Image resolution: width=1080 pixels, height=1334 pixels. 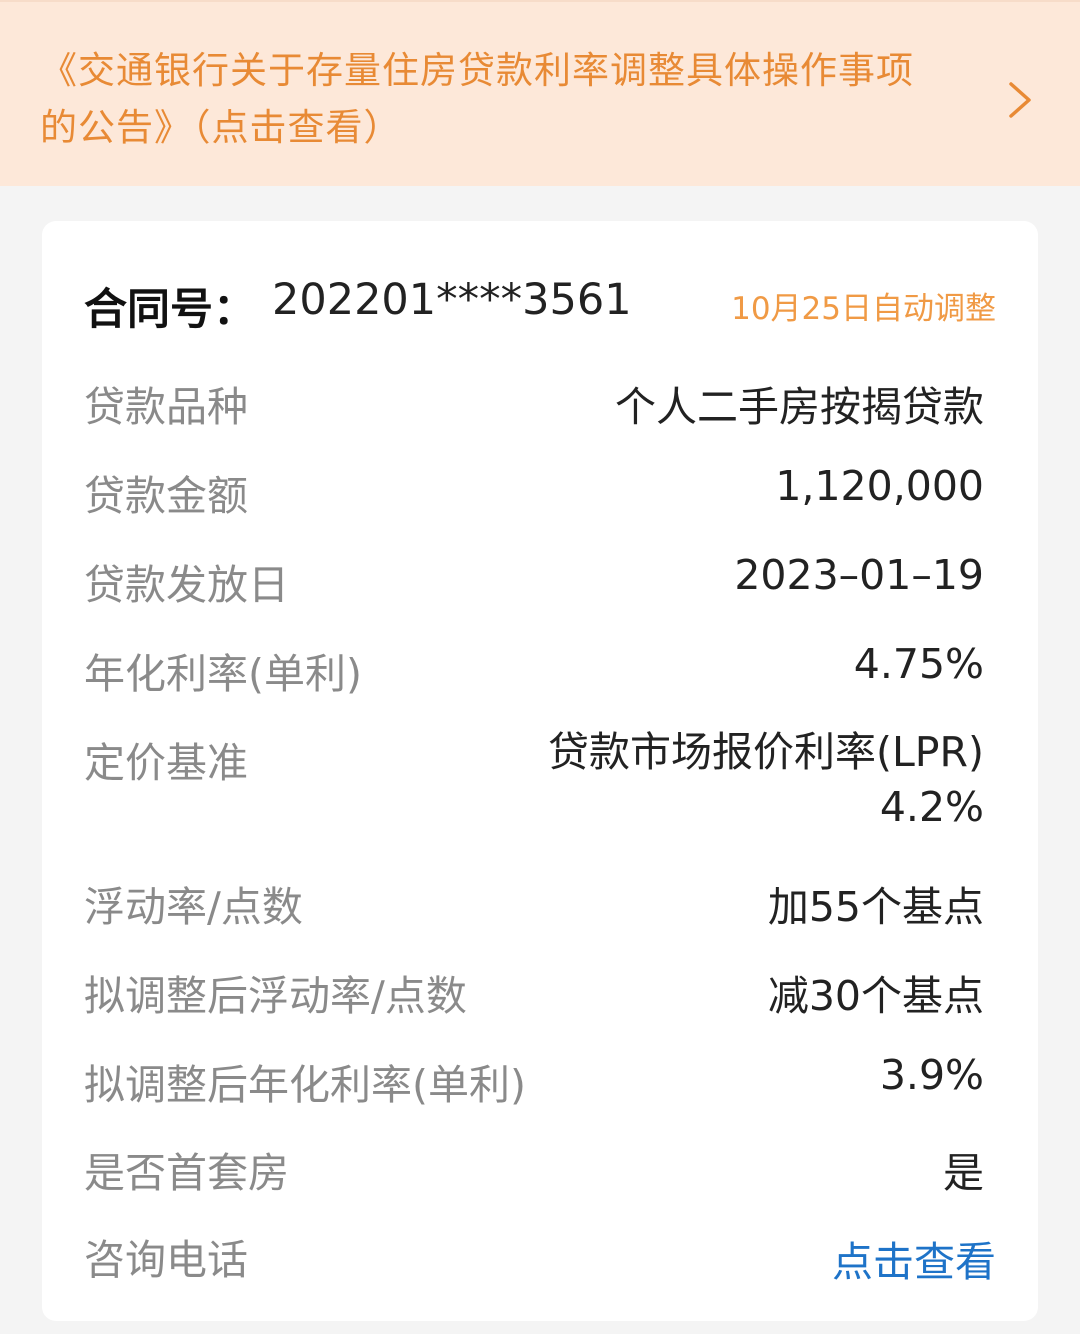 I want to click on annual-rate-value: 4.75%, so click(x=918, y=664).